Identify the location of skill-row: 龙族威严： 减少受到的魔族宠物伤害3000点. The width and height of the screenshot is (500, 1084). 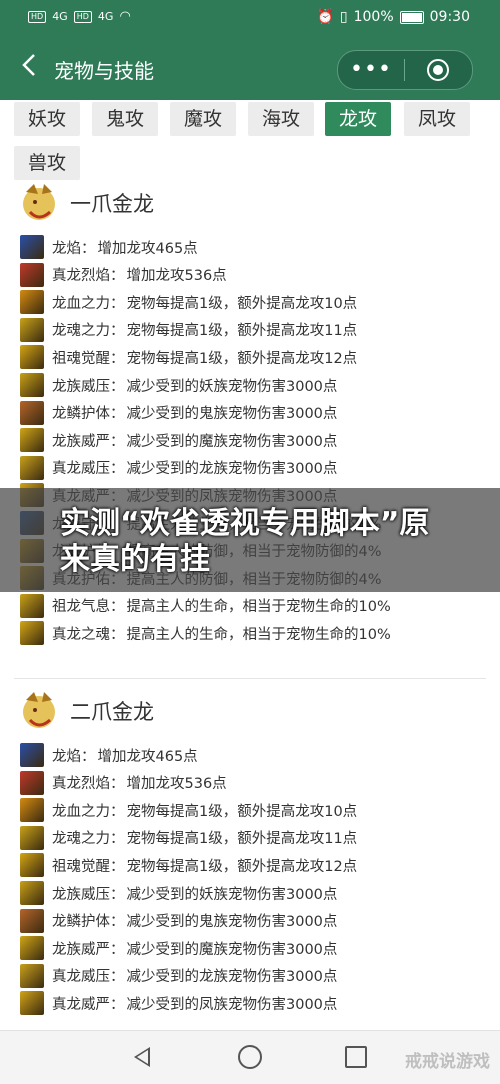
(178, 440).